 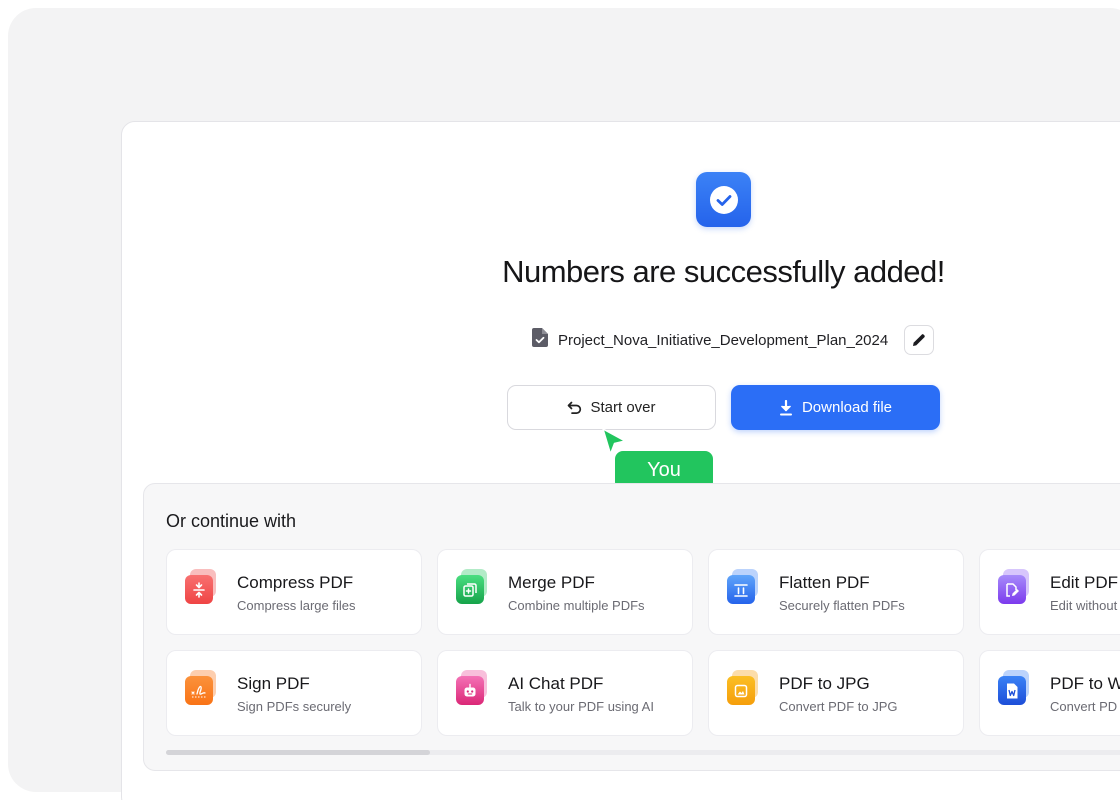 I want to click on pencil-icon, so click(x=919, y=340).